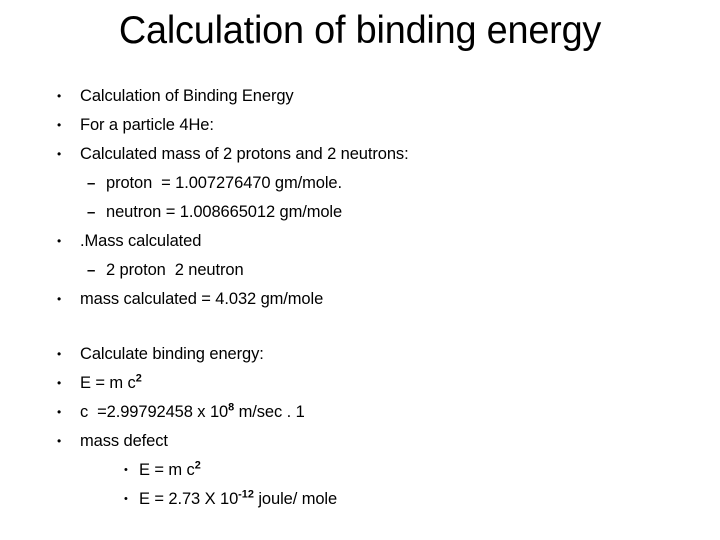  Describe the element at coordinates (141, 241) in the screenshot. I see `bullet-text: .Mass calculated` at that location.